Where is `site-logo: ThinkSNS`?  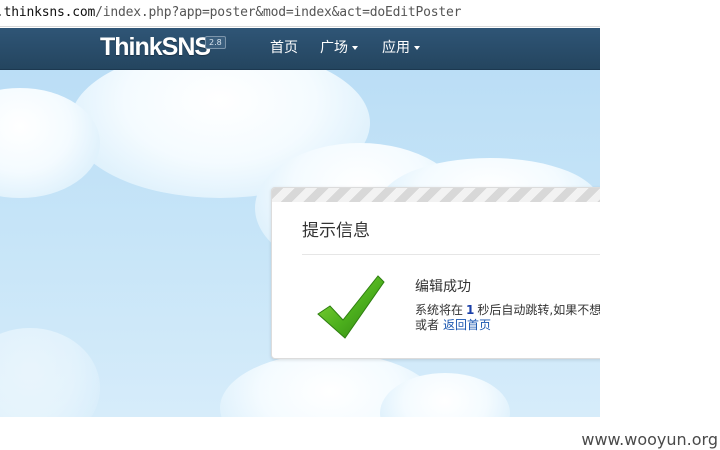
site-logo: ThinkSNS is located at coordinates (155, 47).